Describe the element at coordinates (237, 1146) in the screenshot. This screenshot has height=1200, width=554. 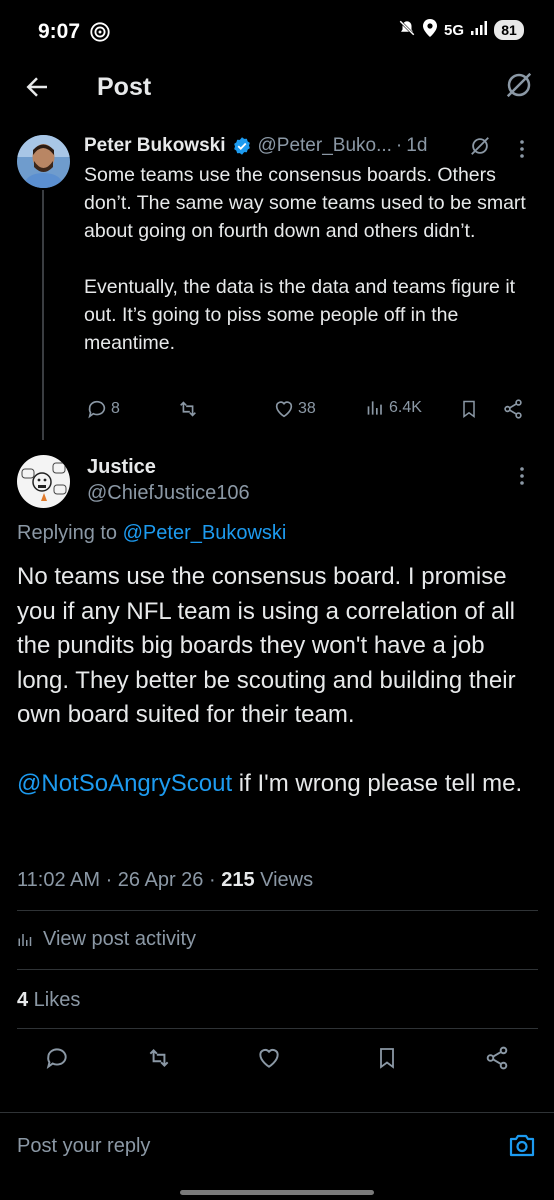
I see `reply-input` at that location.